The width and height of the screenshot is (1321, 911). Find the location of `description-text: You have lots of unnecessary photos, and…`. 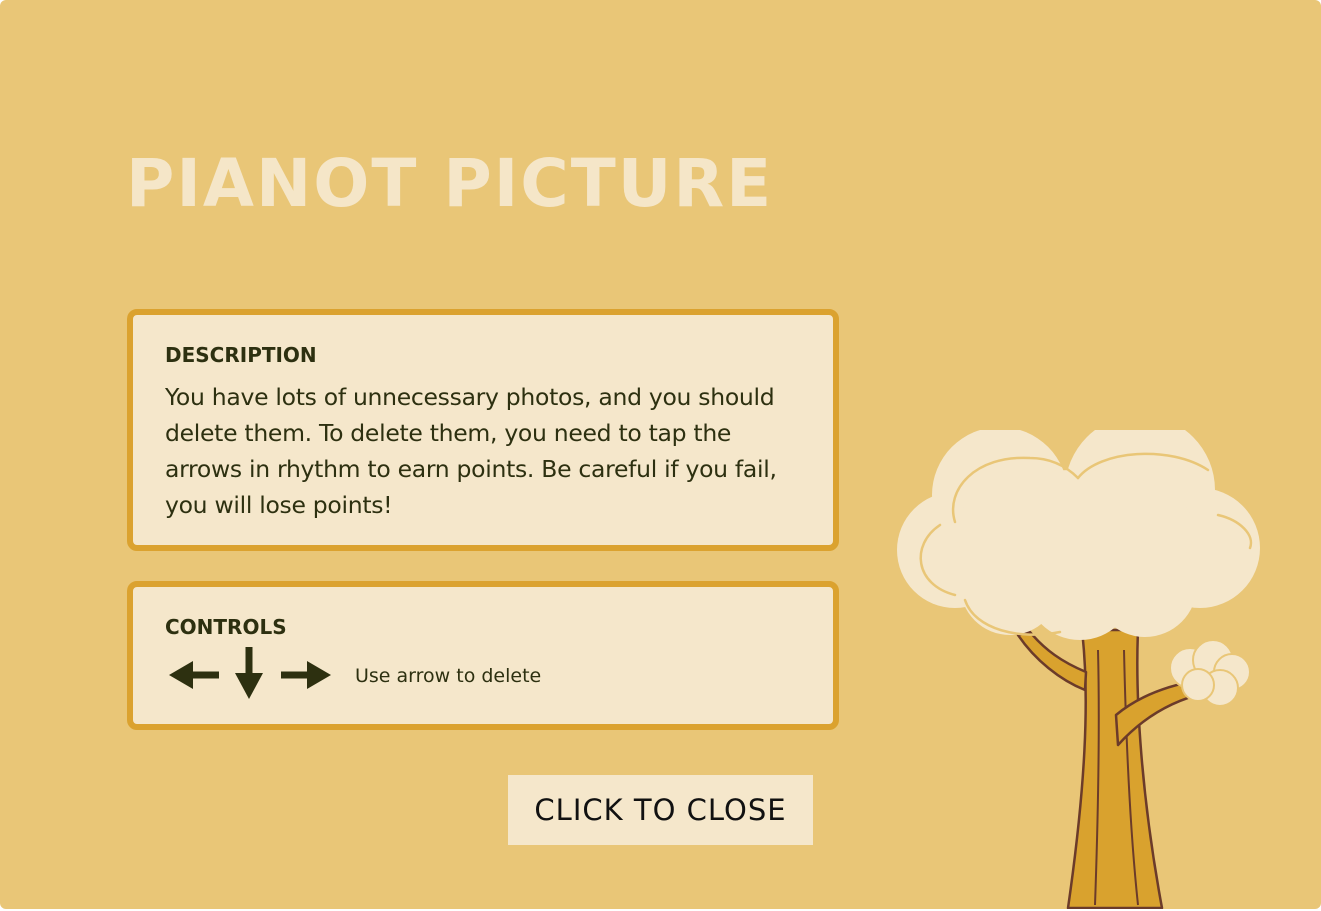

description-text: You have lots of unnecessary photos, and… is located at coordinates (471, 451).